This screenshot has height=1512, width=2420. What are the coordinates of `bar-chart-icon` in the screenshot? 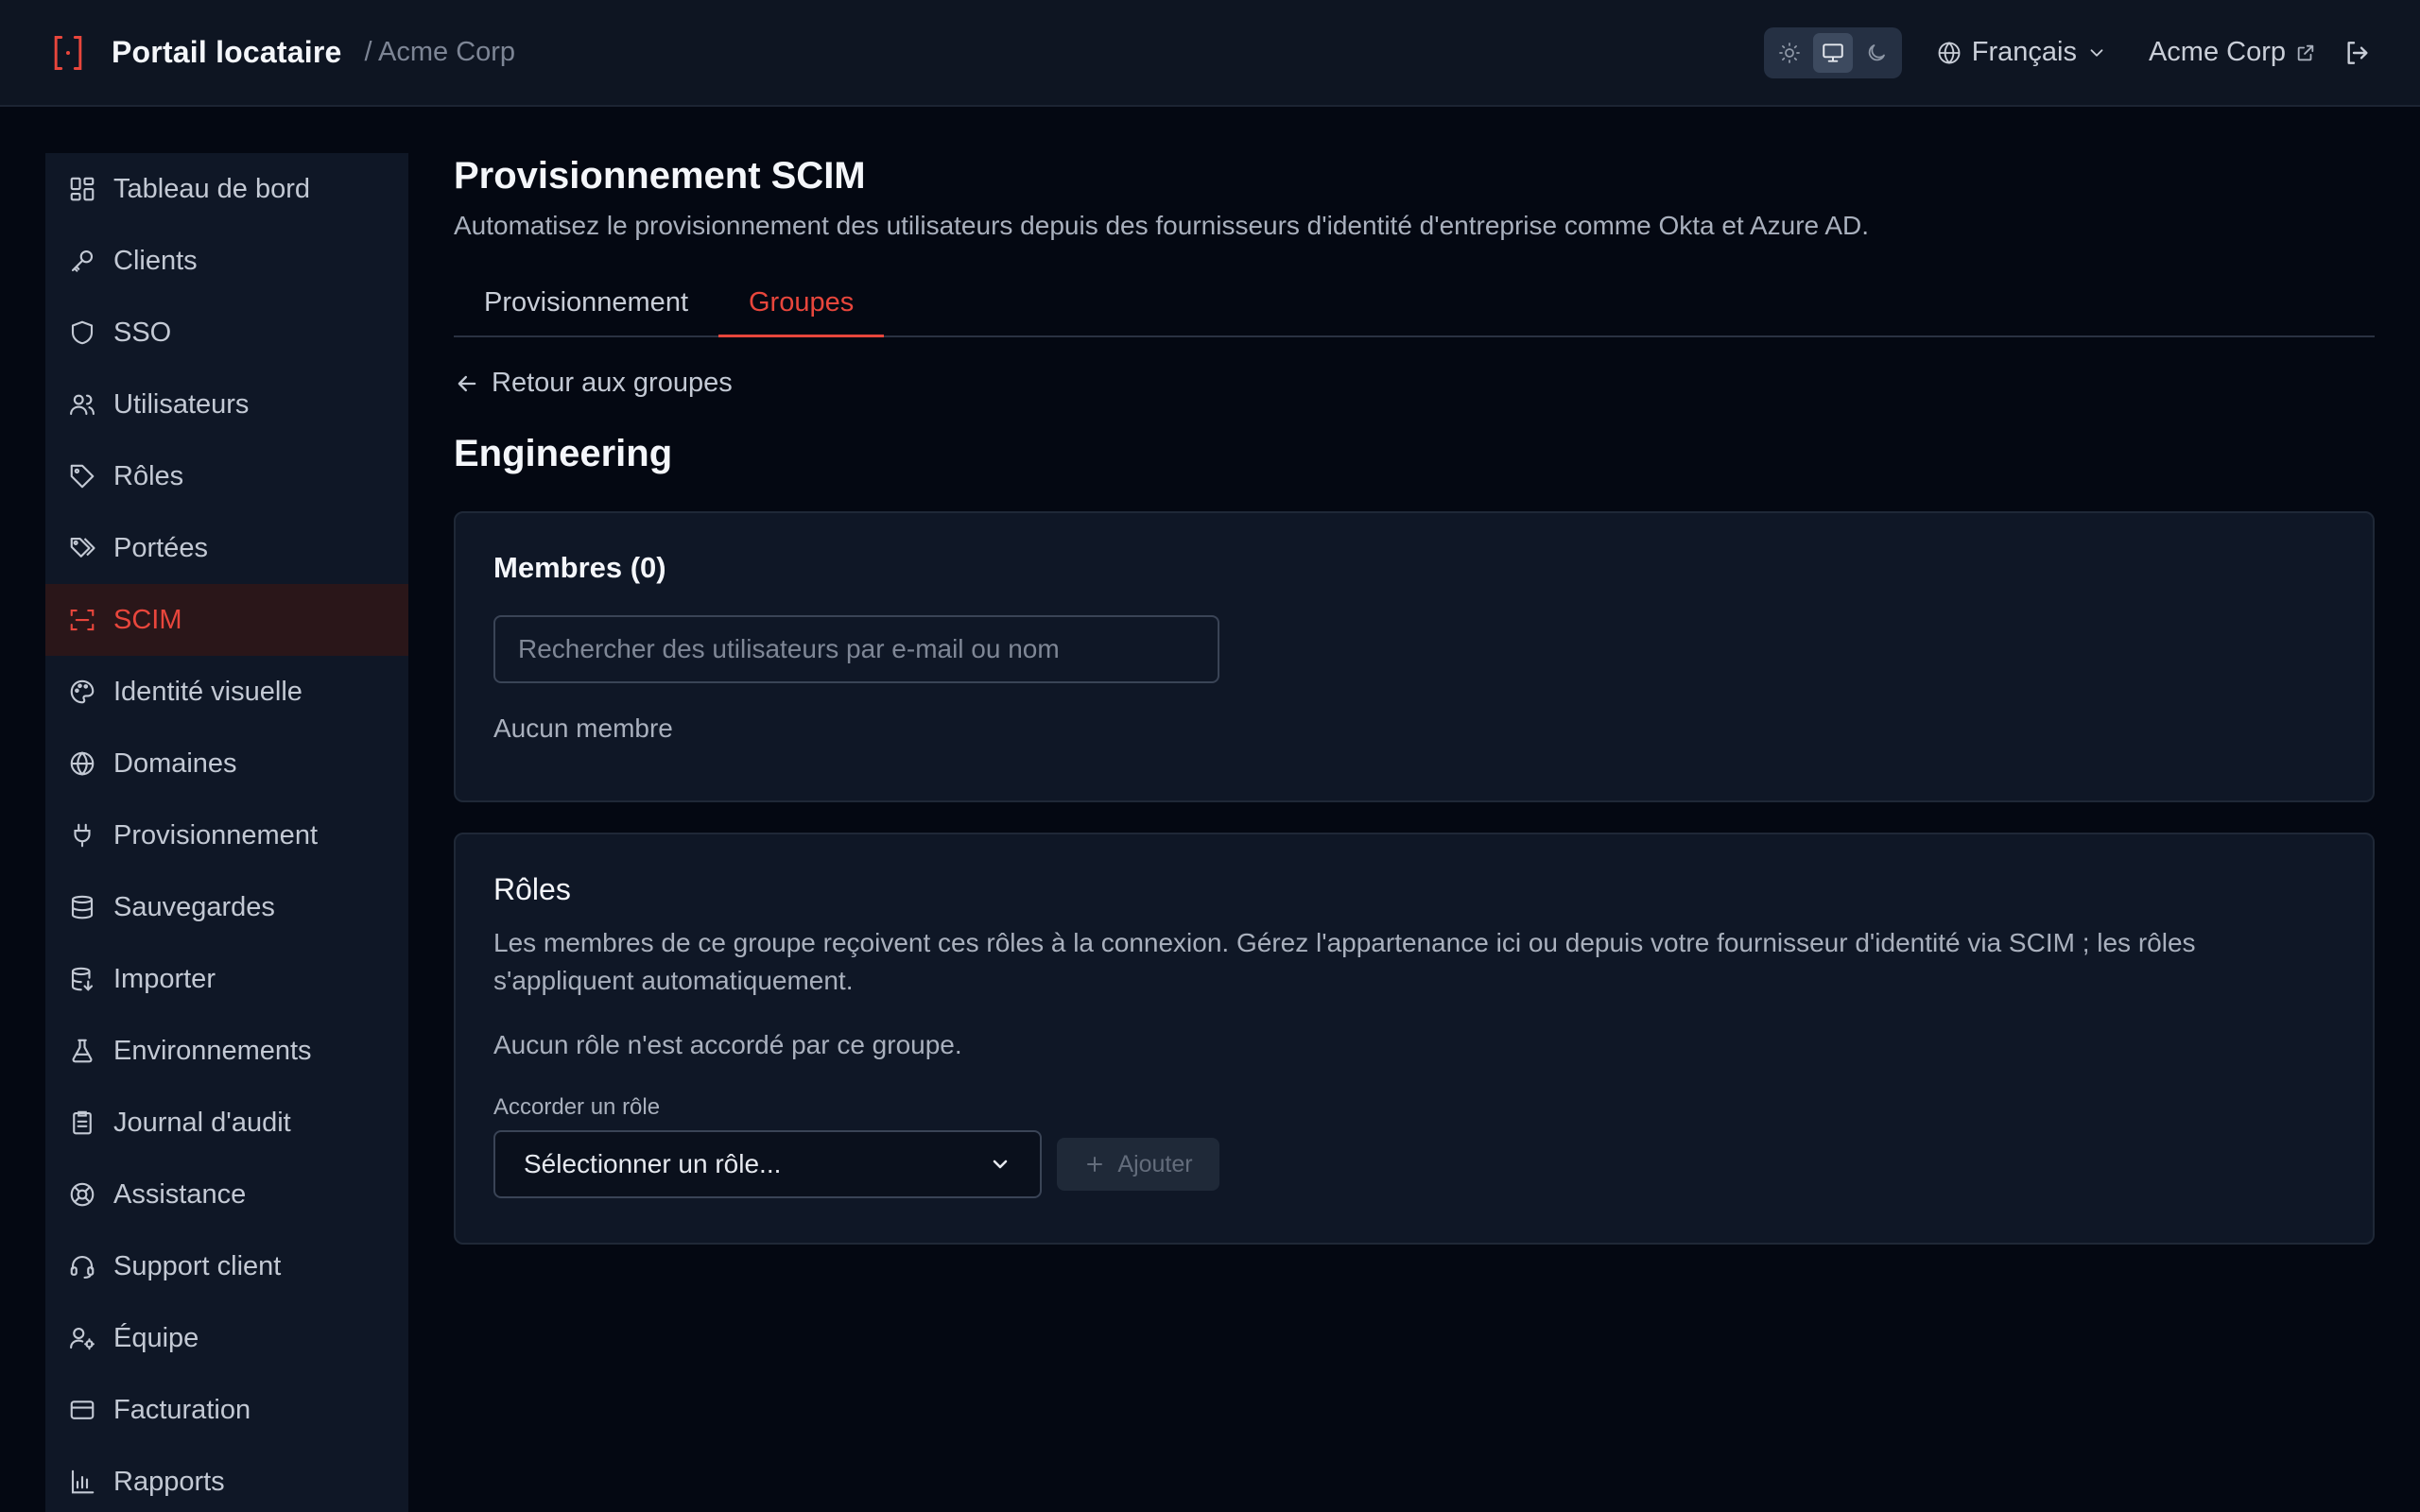 It's located at (83, 1481).